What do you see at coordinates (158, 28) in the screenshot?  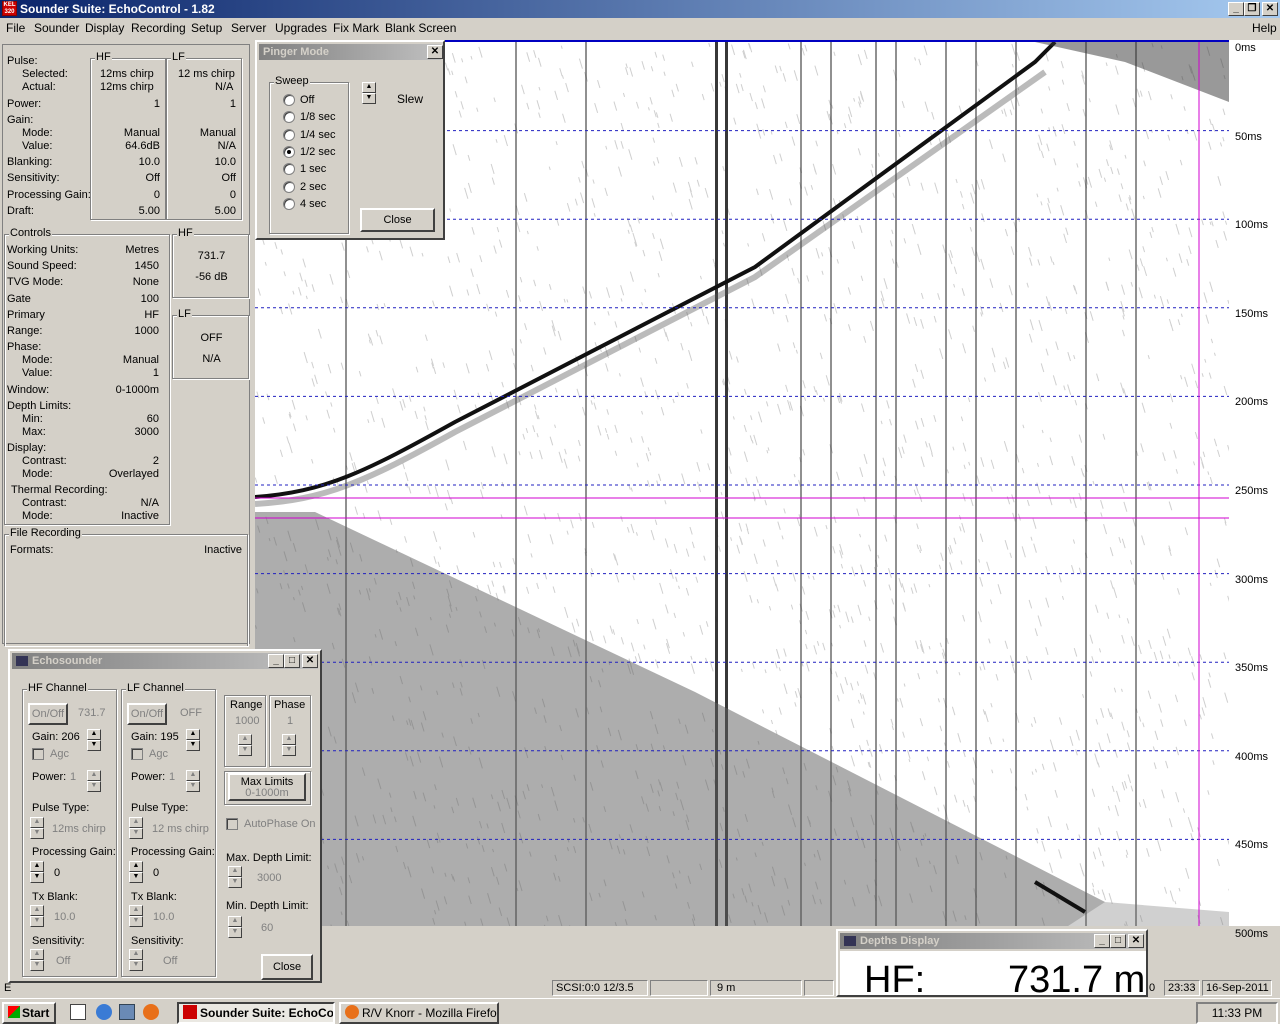 I see `menu-recording: Recording` at bounding box center [158, 28].